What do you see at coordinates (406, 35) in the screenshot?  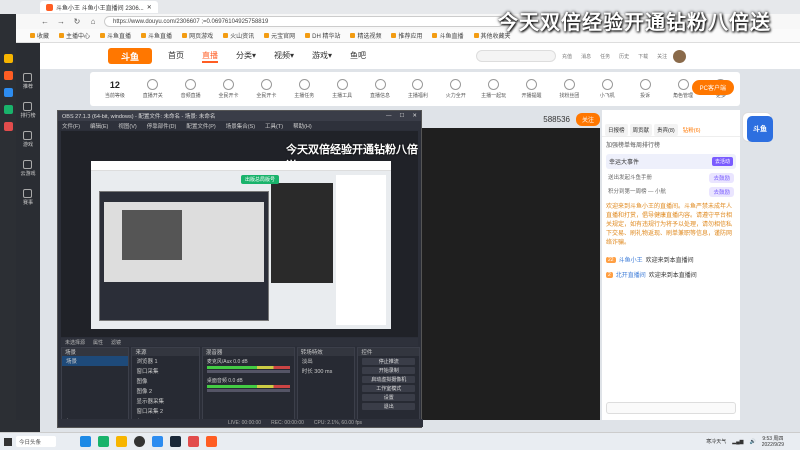 I see `bookmark-item: 推荐应用` at bounding box center [406, 35].